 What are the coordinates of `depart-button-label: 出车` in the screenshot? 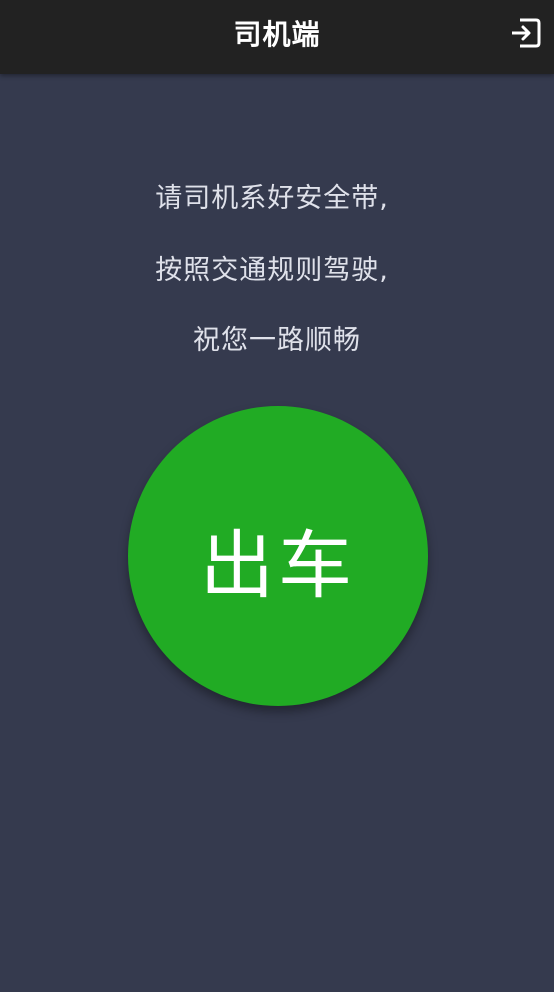 It's located at (278, 565).